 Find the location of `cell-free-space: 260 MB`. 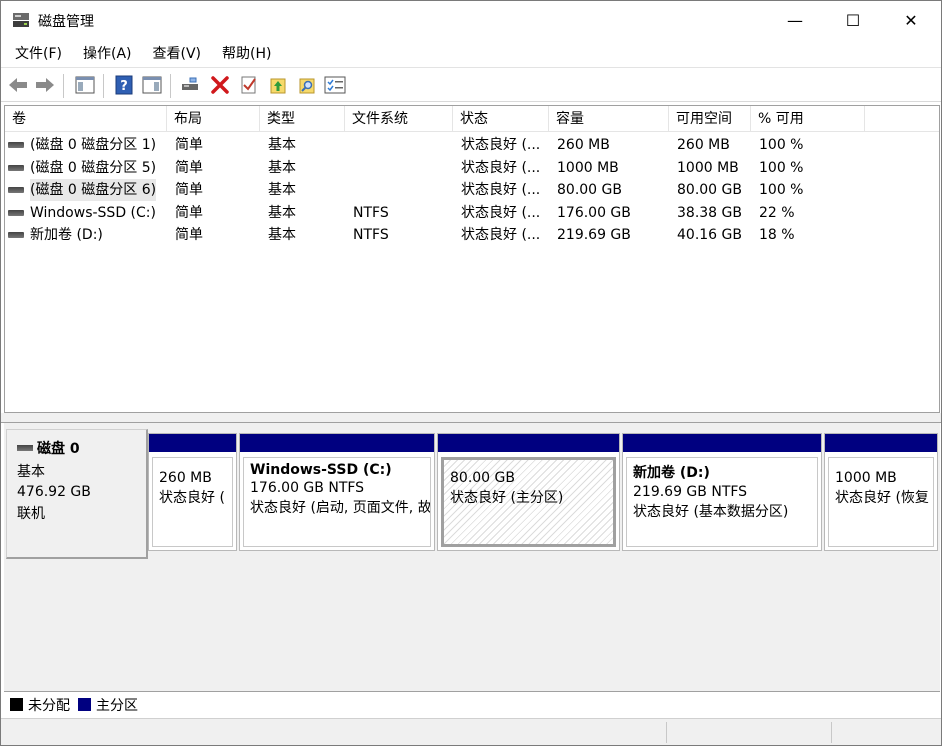

cell-free-space: 260 MB is located at coordinates (703, 145).